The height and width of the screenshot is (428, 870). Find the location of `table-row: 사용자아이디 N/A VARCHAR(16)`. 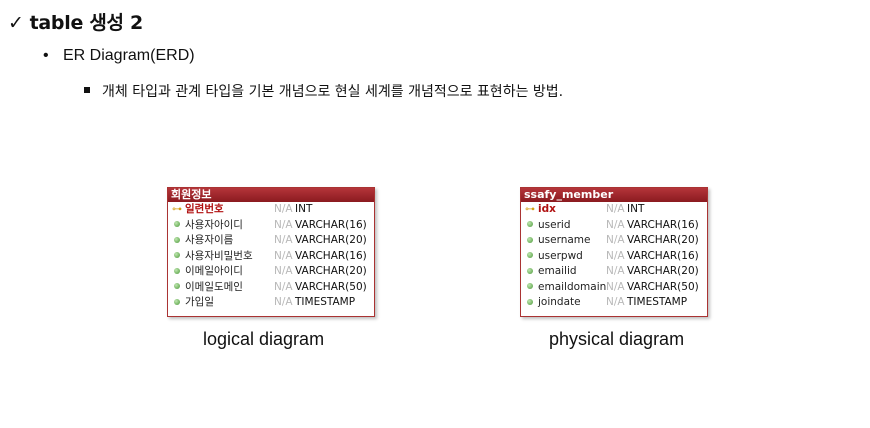

table-row: 사용자아이디 N/A VARCHAR(16) is located at coordinates (271, 226).